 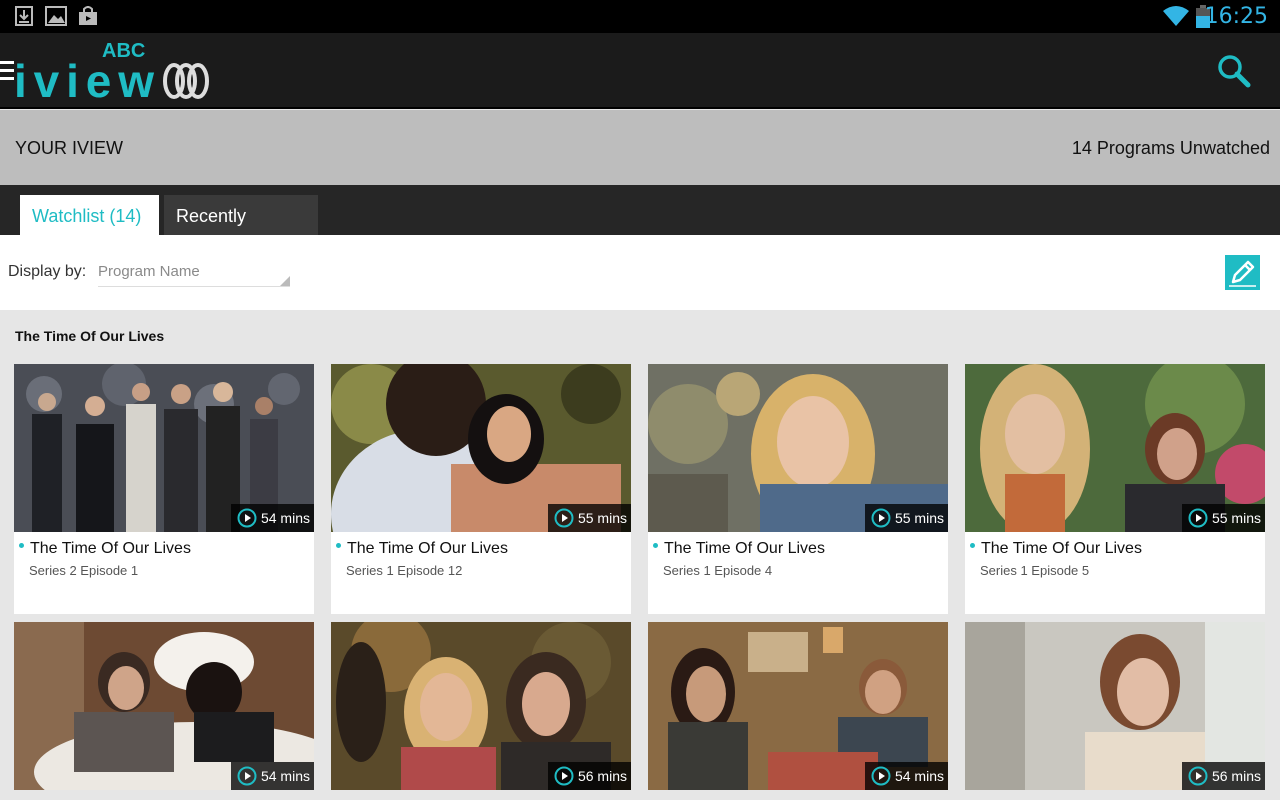 What do you see at coordinates (90, 336) in the screenshot?
I see `section-title: The Time Of Our Lives` at bounding box center [90, 336].